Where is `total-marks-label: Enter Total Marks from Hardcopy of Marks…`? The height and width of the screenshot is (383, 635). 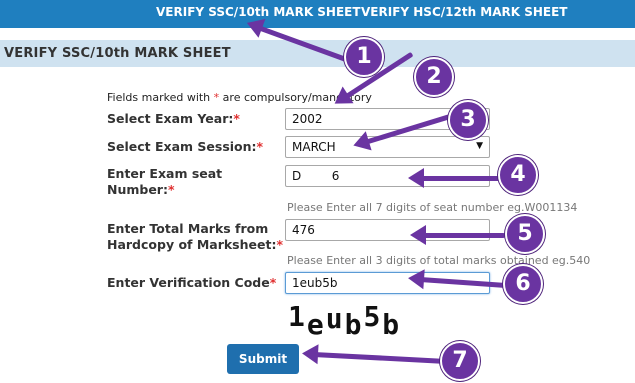
total-marks-label: Enter Total Marks from Hardcopy of Marks… is located at coordinates (195, 236).